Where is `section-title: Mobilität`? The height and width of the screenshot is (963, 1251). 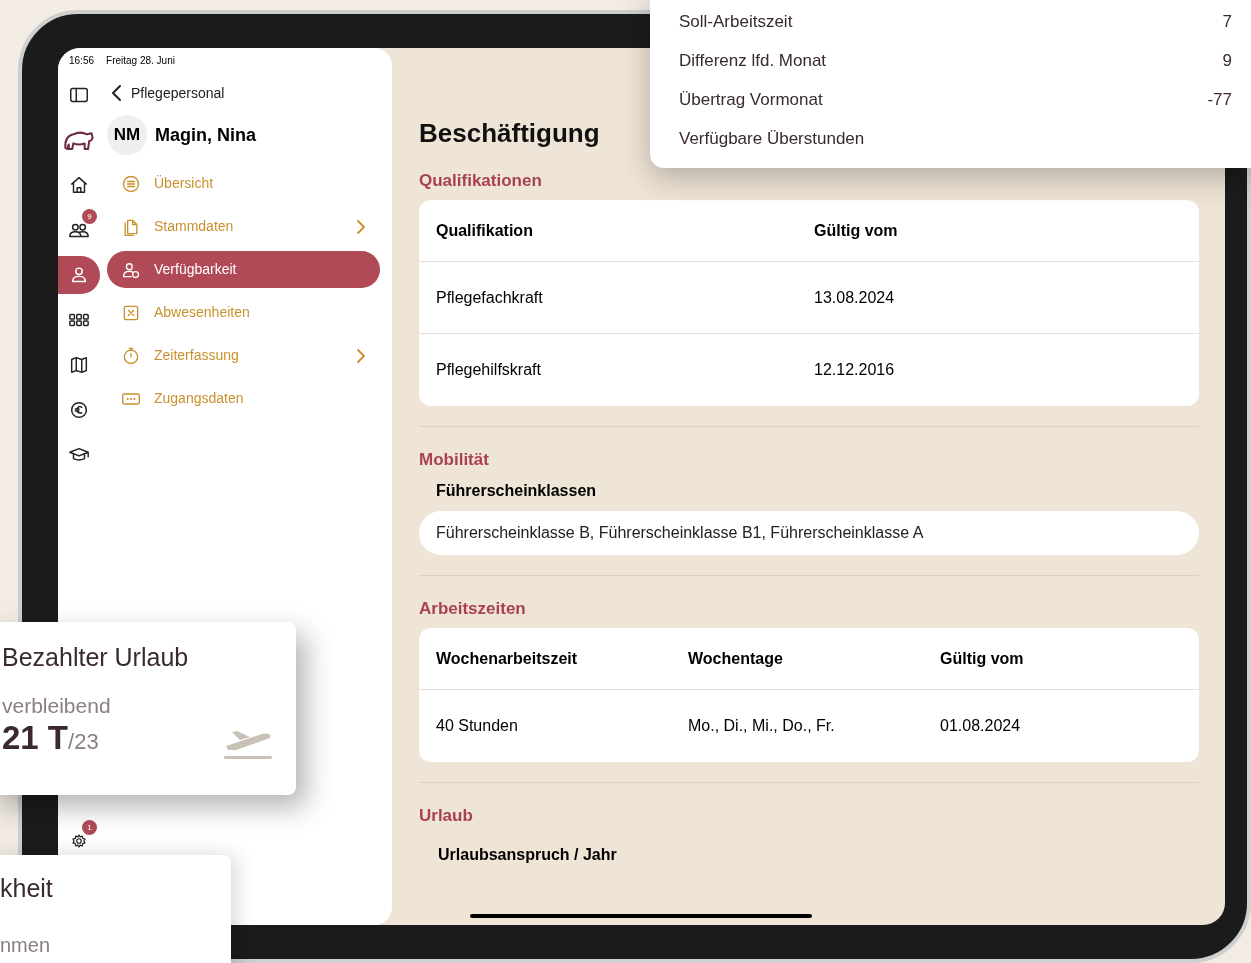 section-title: Mobilität is located at coordinates (454, 460).